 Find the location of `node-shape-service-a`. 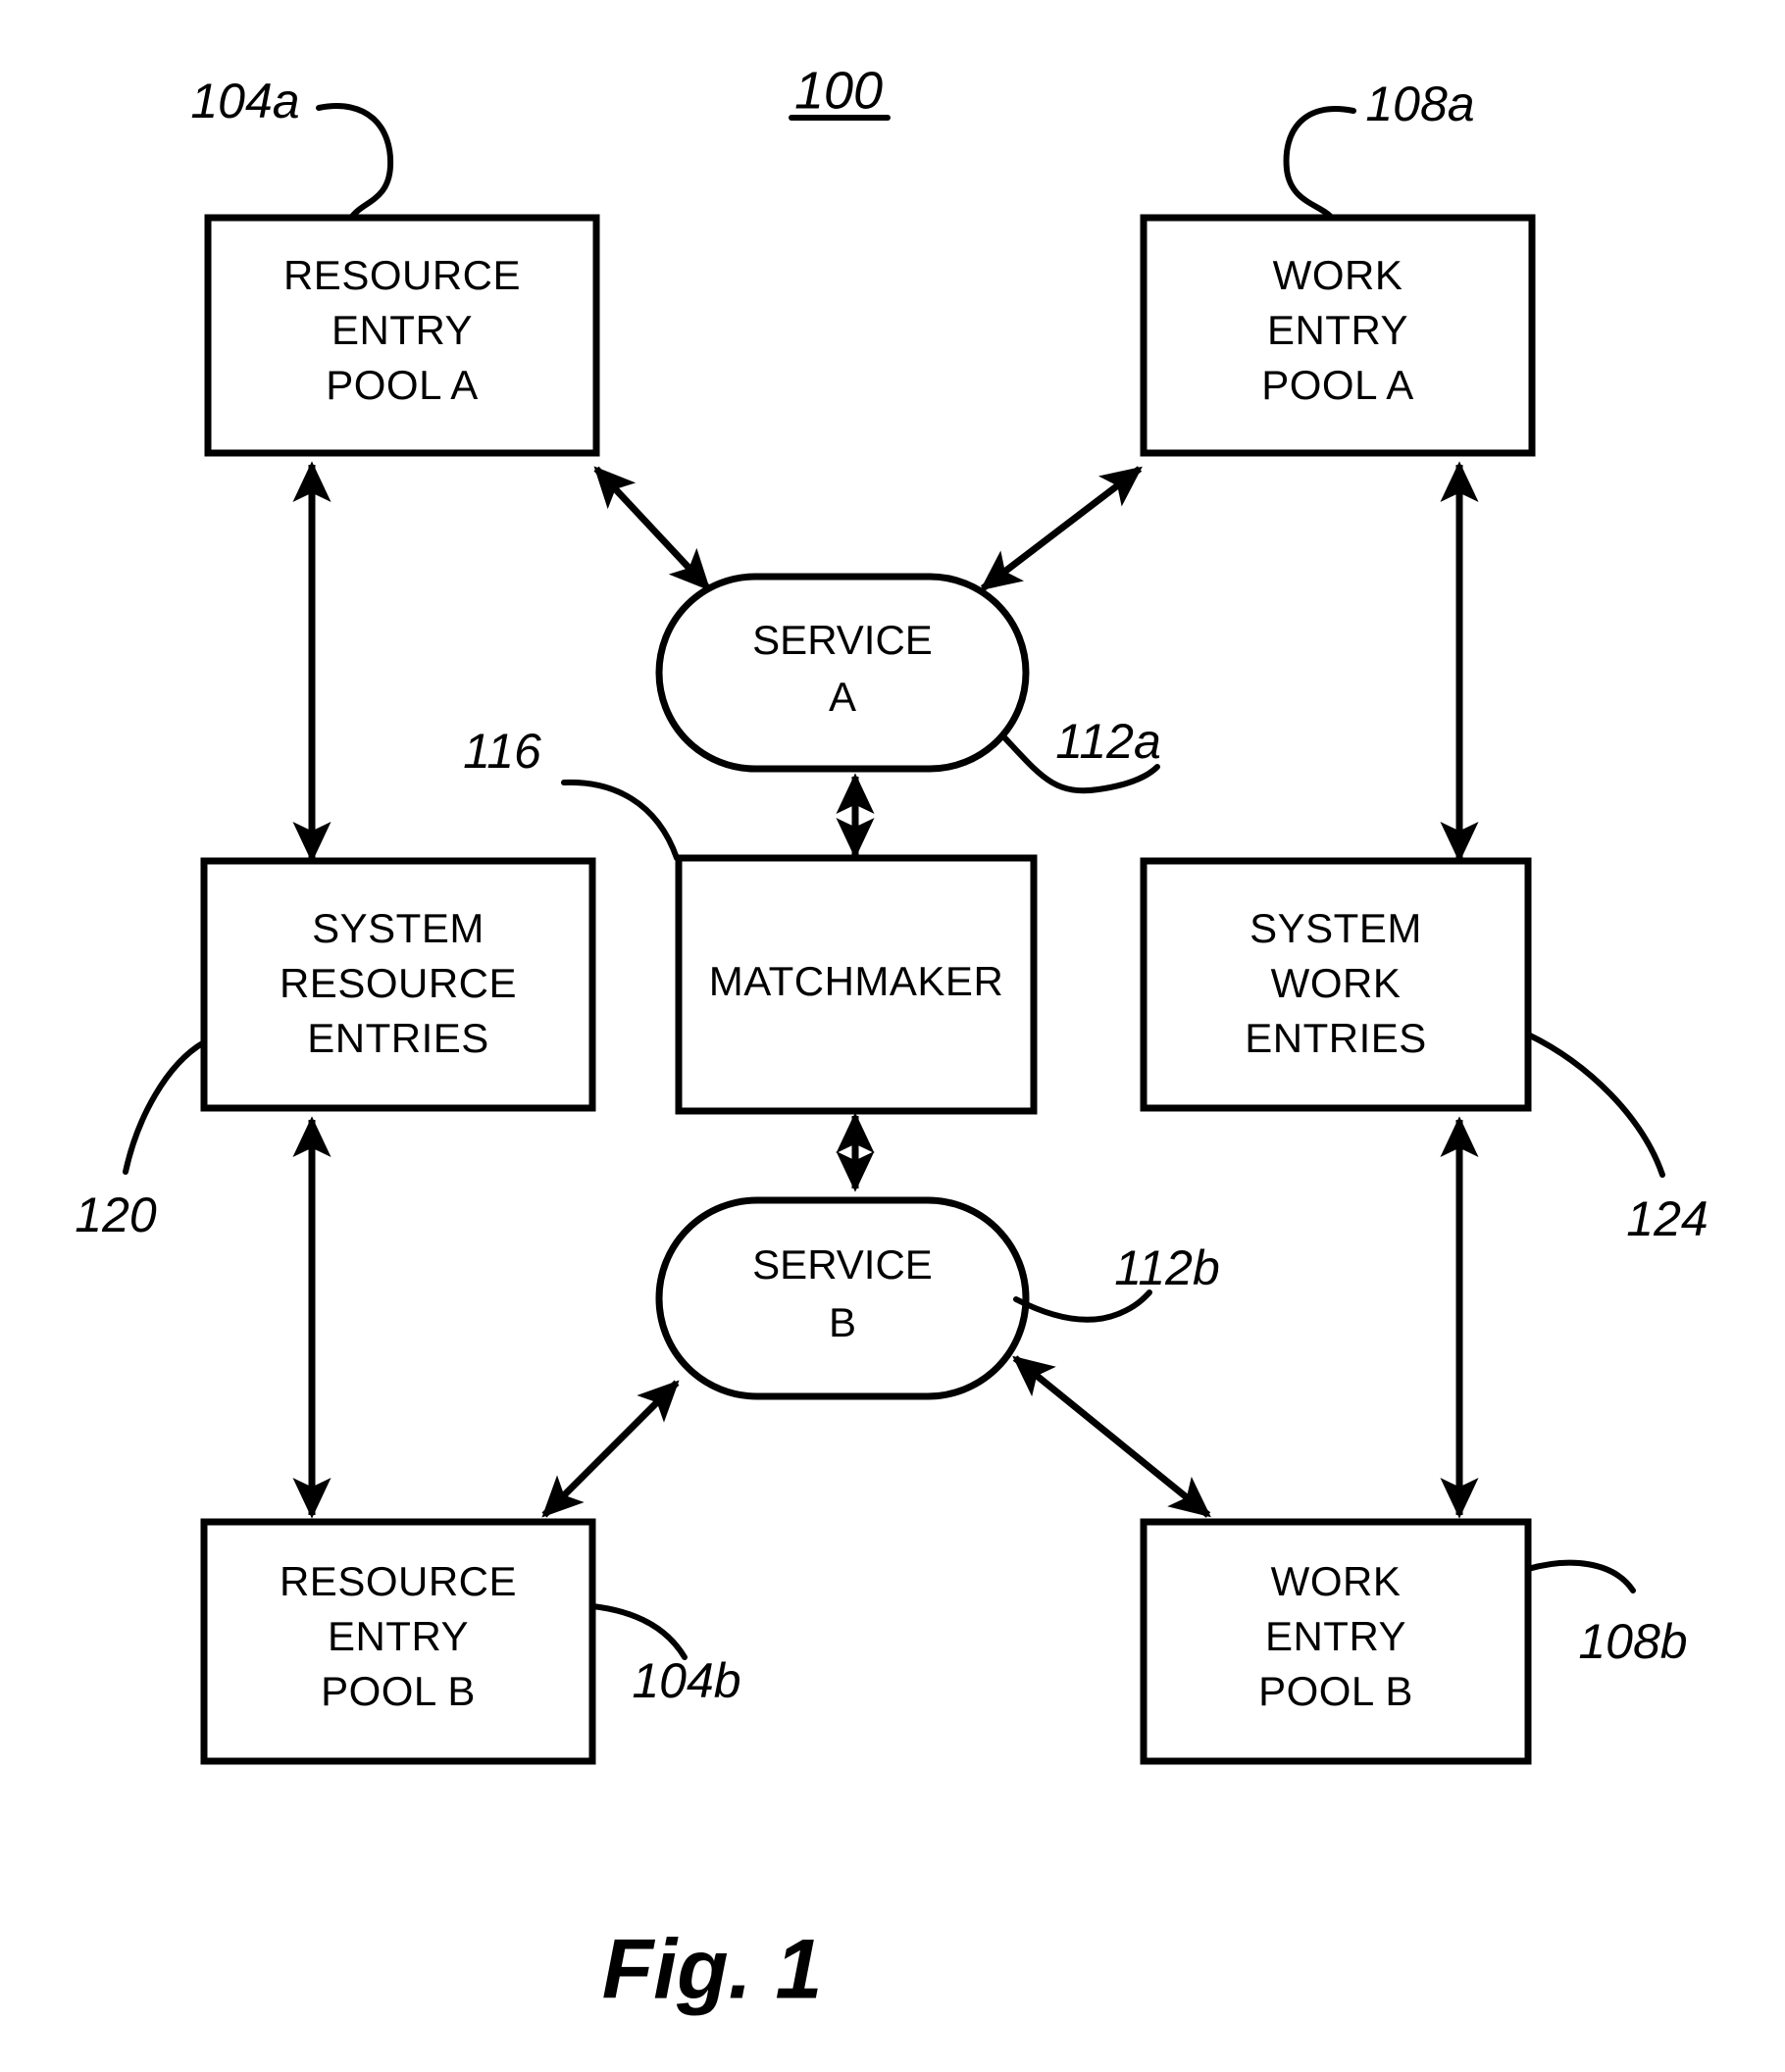

node-shape-service-a is located at coordinates (842, 673).